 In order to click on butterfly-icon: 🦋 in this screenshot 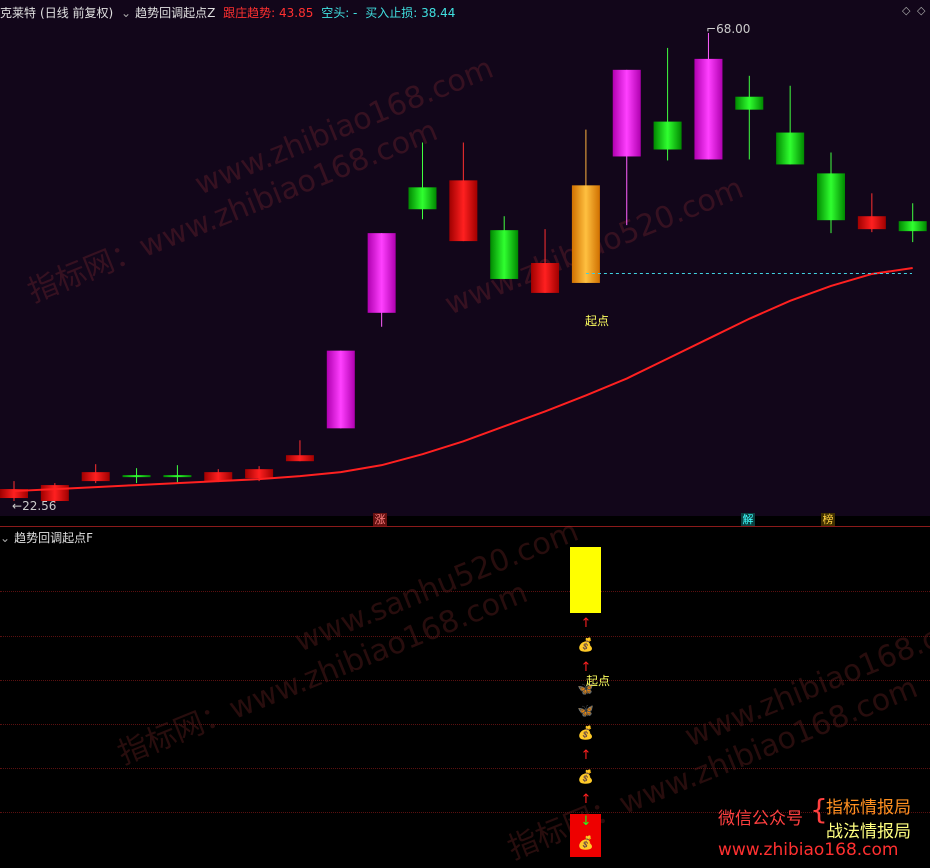, I will do `click(586, 711)`.